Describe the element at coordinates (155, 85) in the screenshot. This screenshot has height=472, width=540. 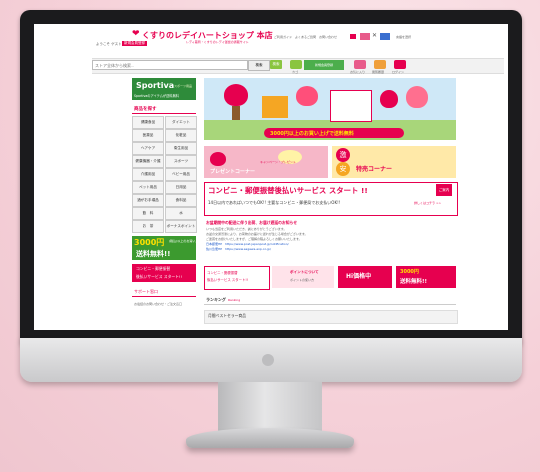
I see `sportiva-logo: Sportiva` at that location.